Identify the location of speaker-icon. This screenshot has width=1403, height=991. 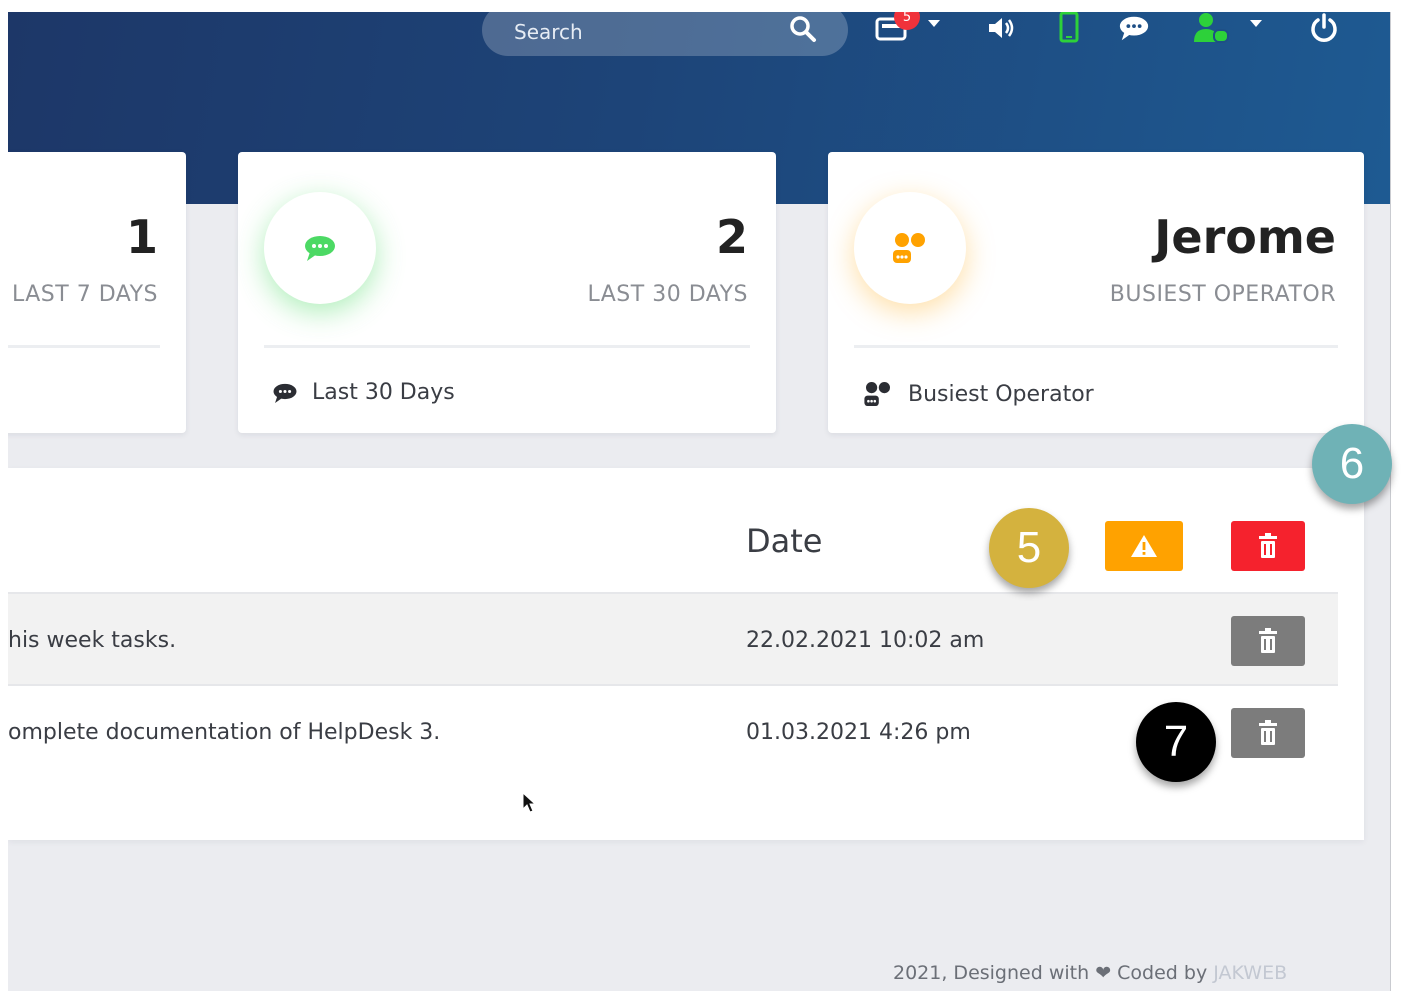
(1001, 28).